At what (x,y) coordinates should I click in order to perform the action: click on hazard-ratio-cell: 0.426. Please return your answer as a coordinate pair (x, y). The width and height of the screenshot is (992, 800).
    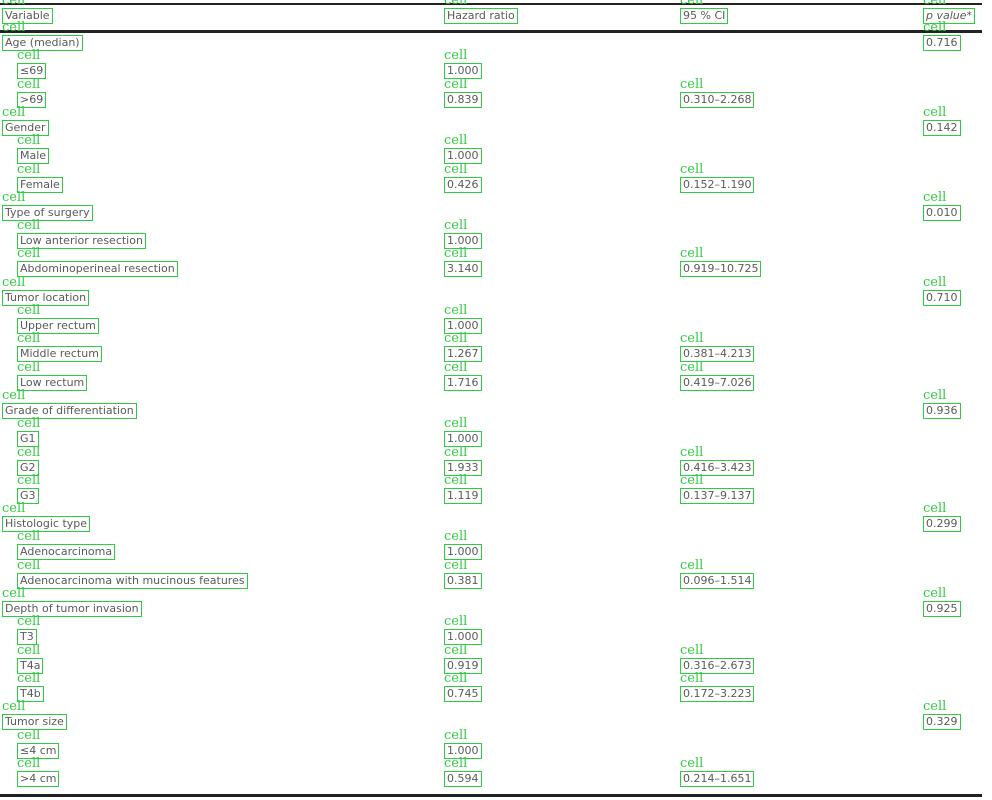
    Looking at the image, I should click on (463, 185).